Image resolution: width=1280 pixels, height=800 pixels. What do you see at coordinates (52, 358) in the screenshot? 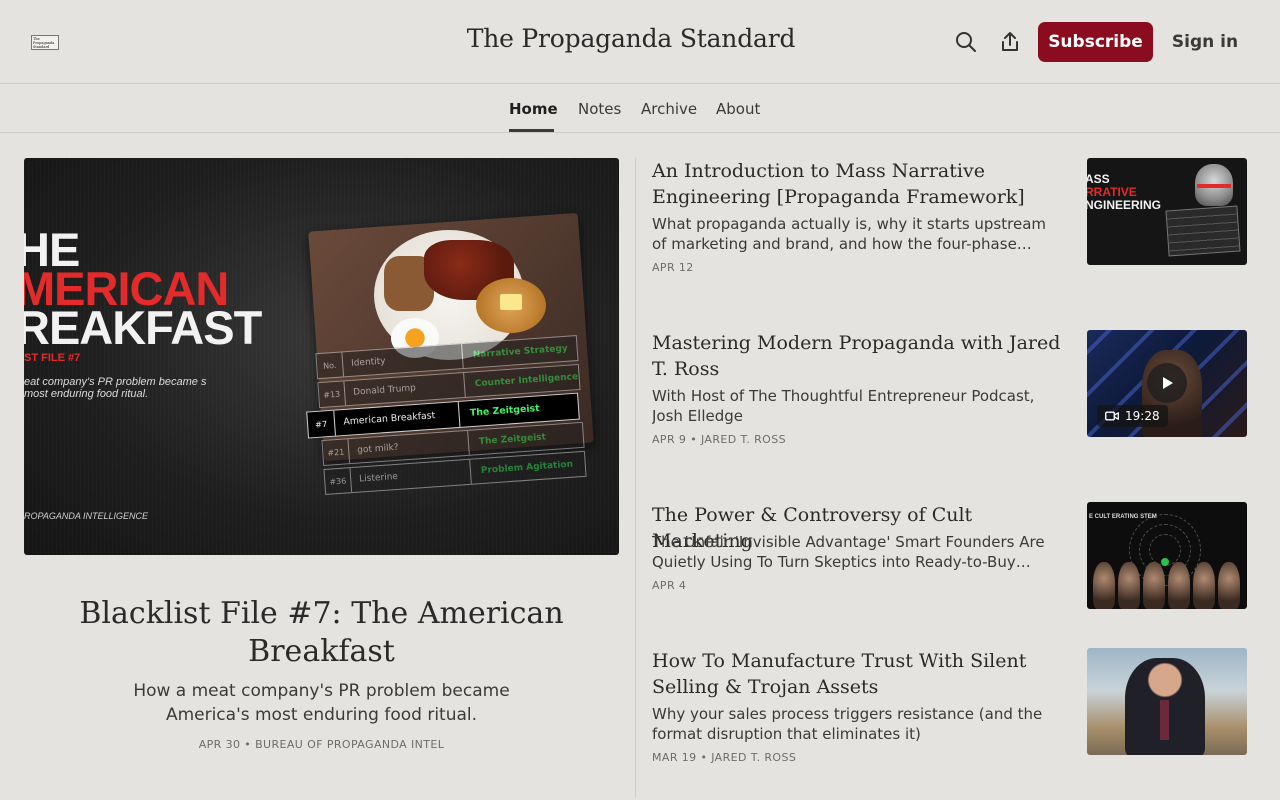
I see `featured-image-file-label: ST FILE #7` at bounding box center [52, 358].